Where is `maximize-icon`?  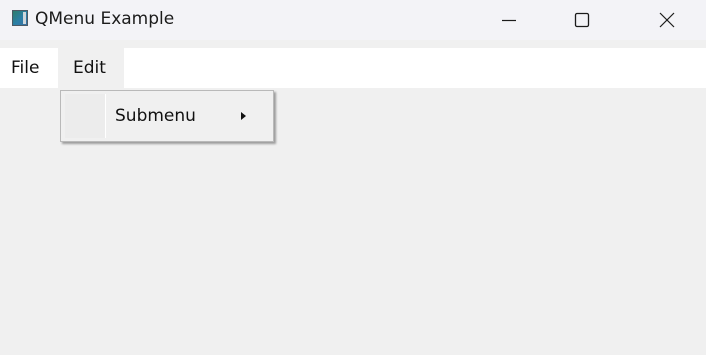 maximize-icon is located at coordinates (582, 20).